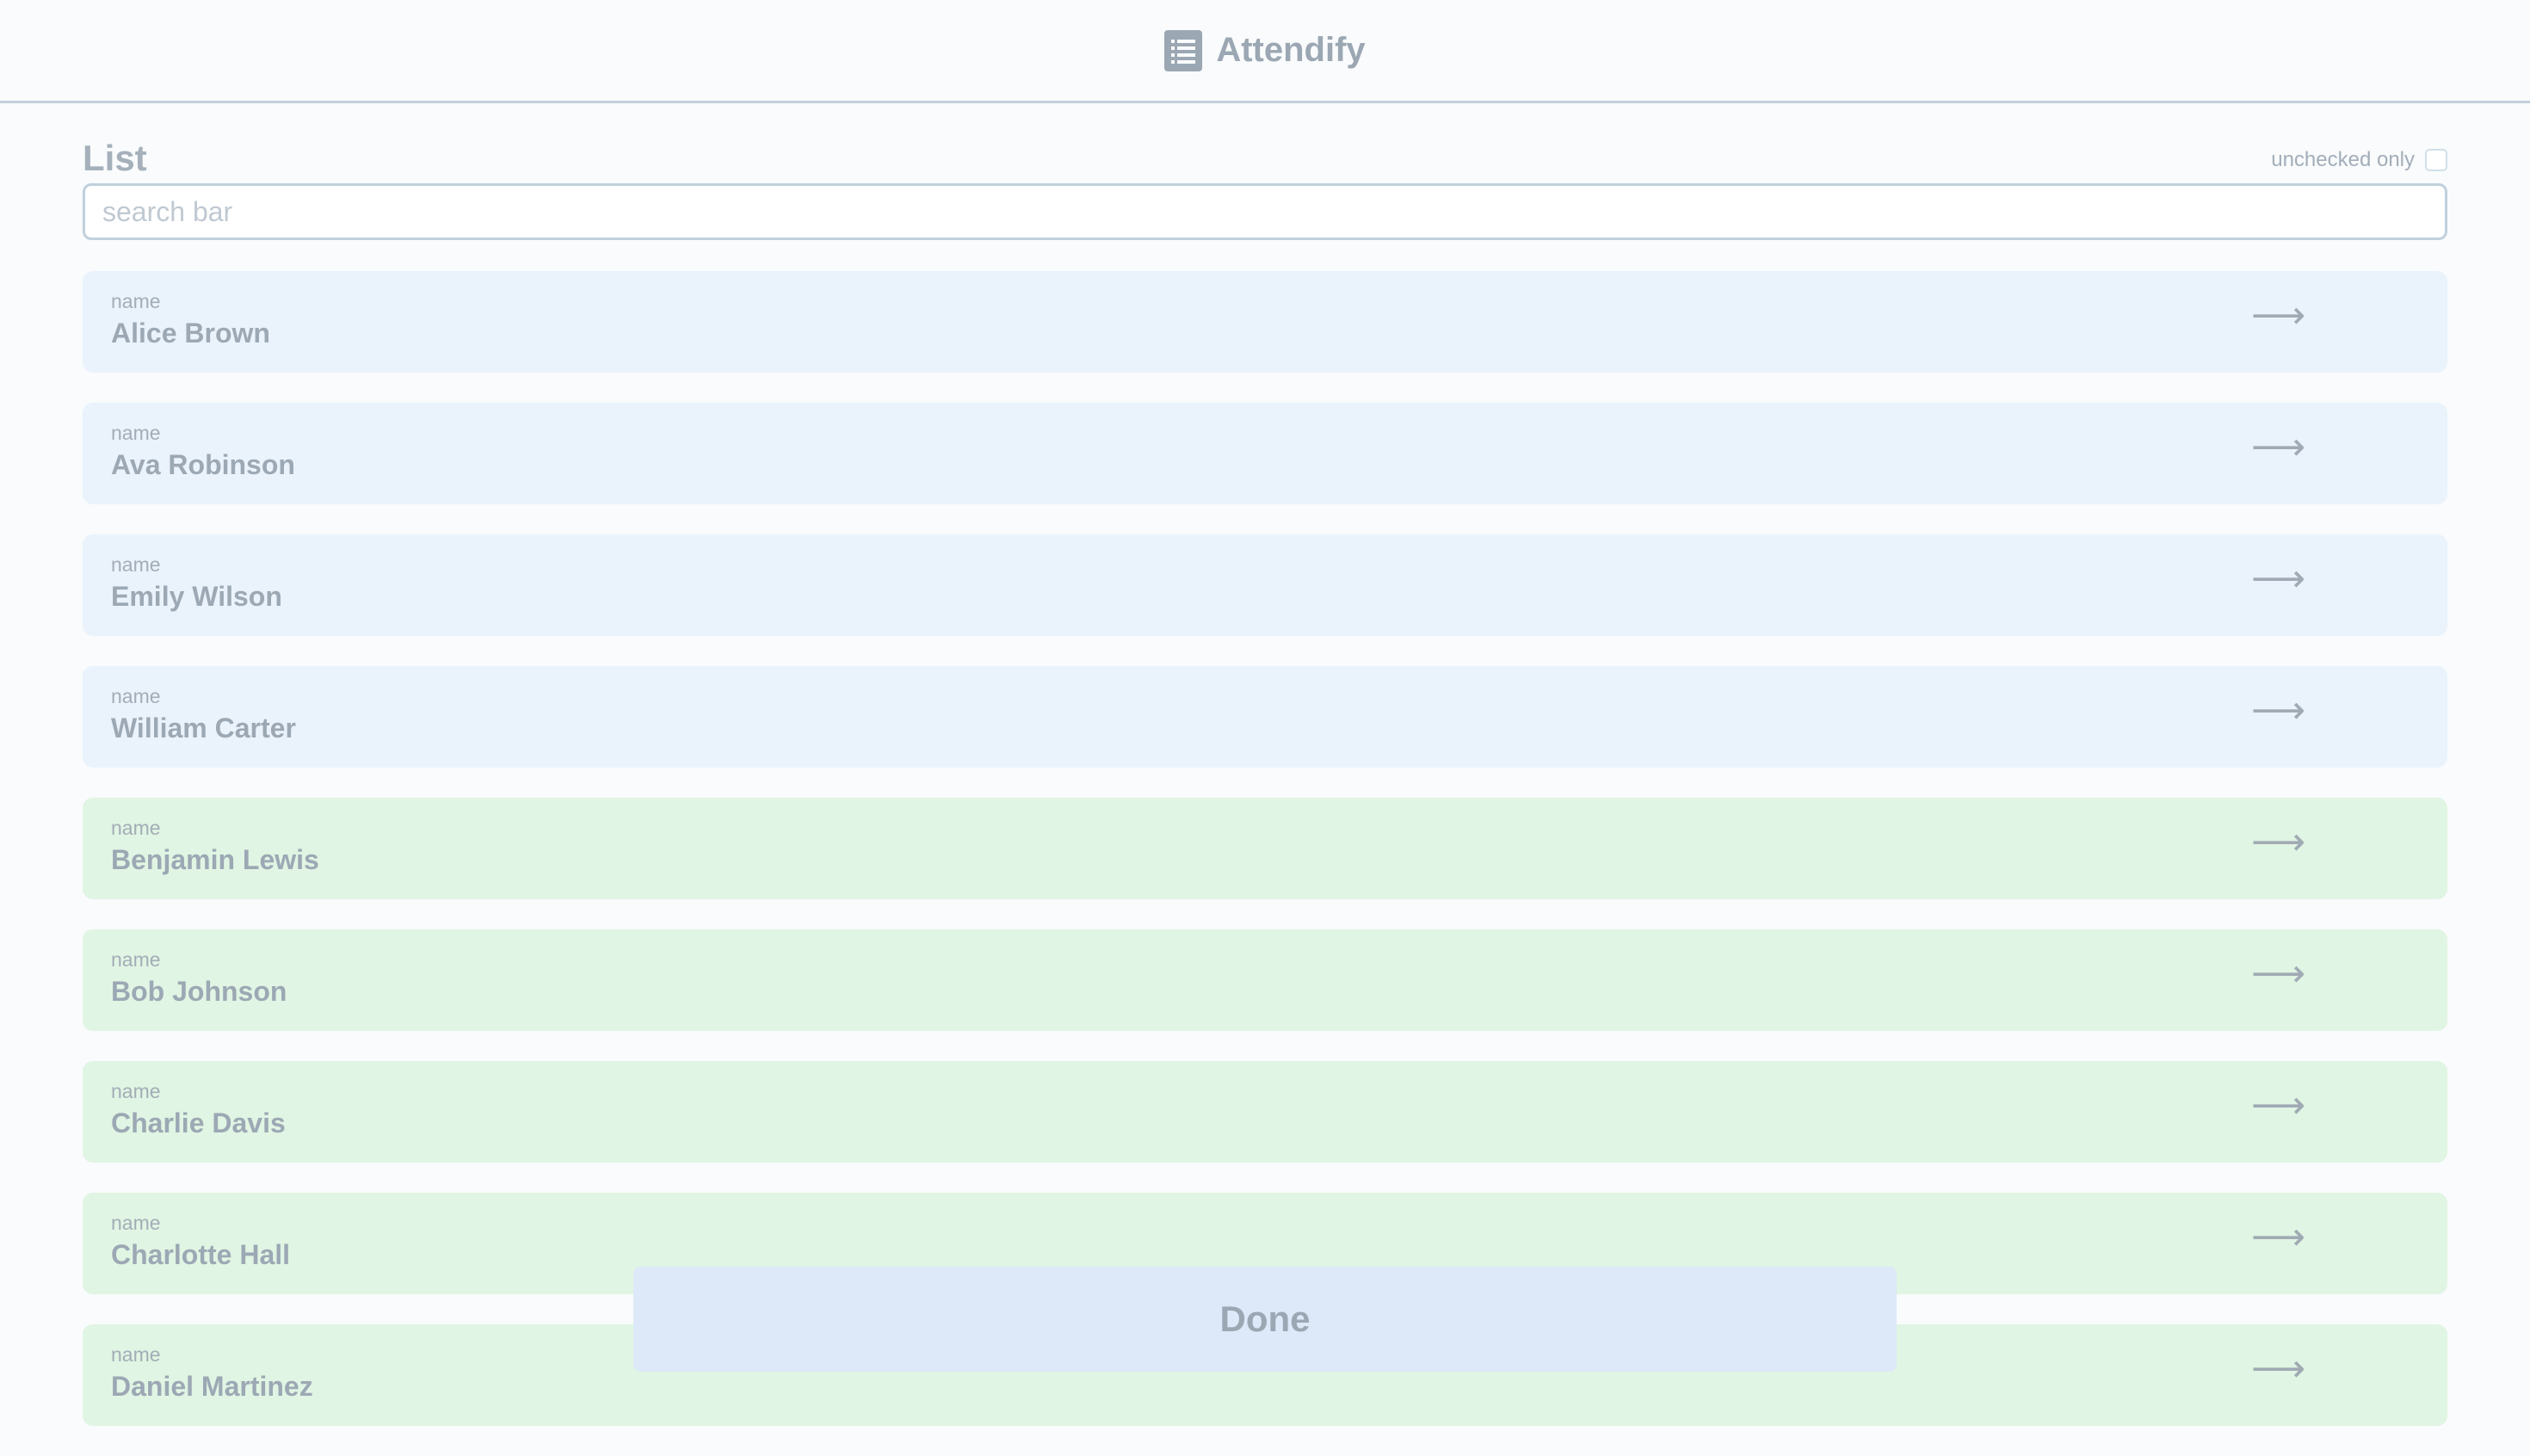 The width and height of the screenshot is (2530, 1456). What do you see at coordinates (1265, 1320) in the screenshot?
I see `done-button: Done` at bounding box center [1265, 1320].